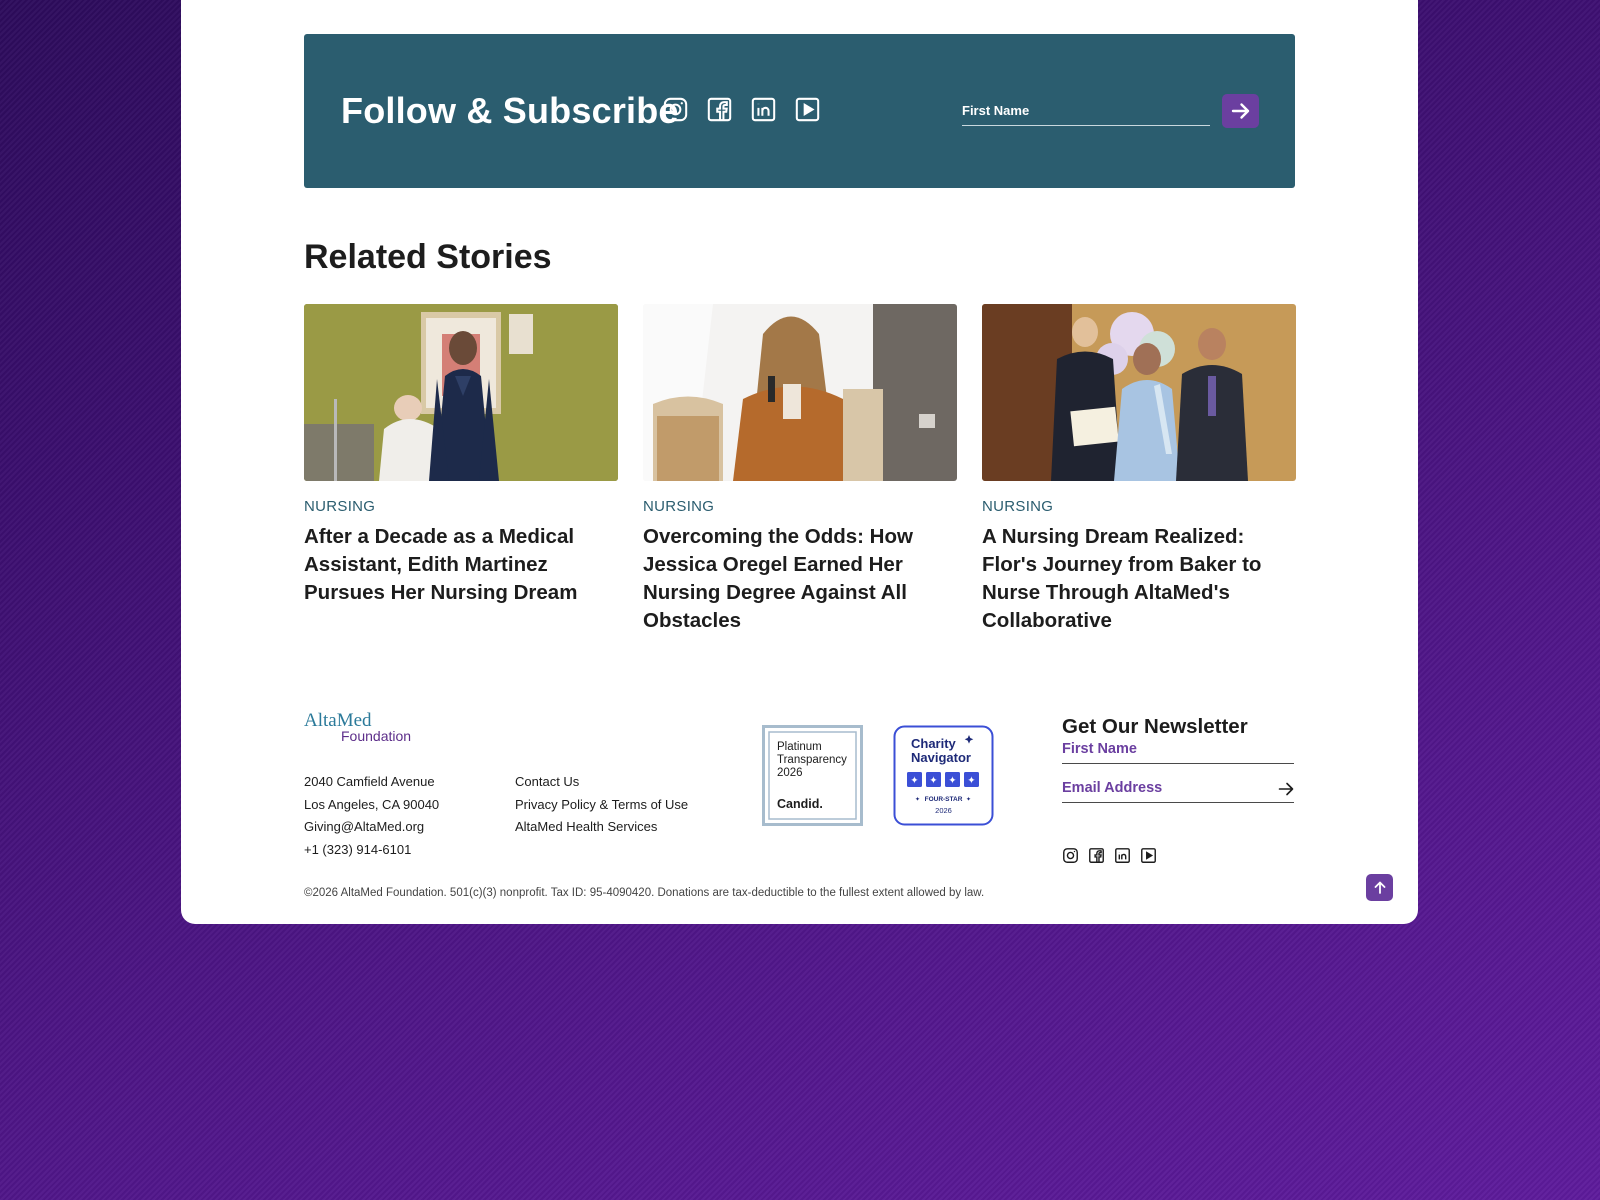  I want to click on related-stories-title: Related Stories, so click(428, 257).